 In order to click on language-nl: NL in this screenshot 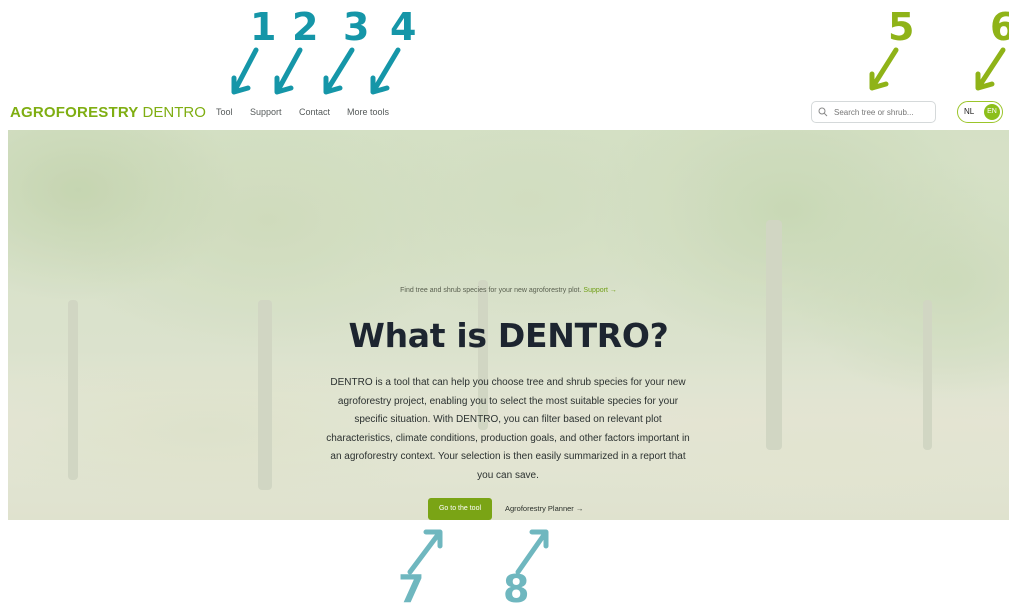, I will do `click(969, 111)`.